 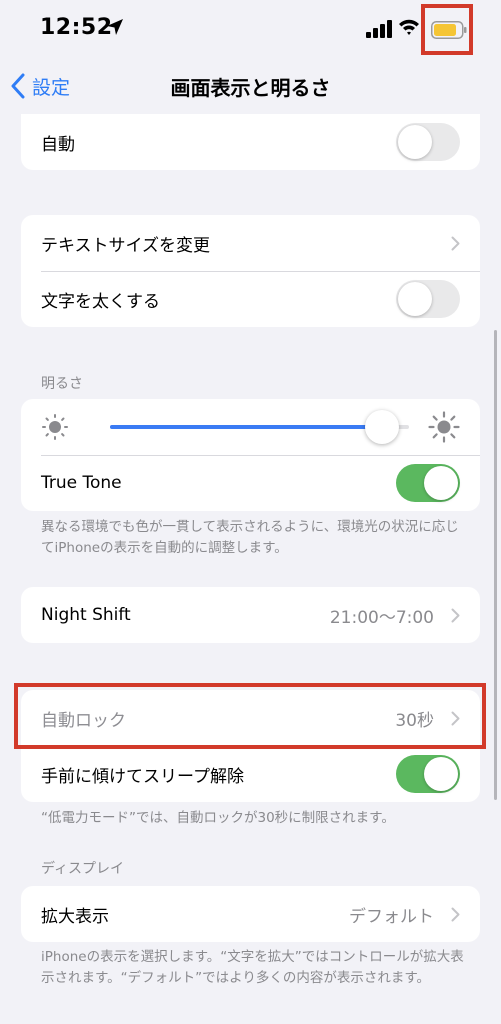 What do you see at coordinates (495, 565) in the screenshot?
I see `scroll-indicator` at bounding box center [495, 565].